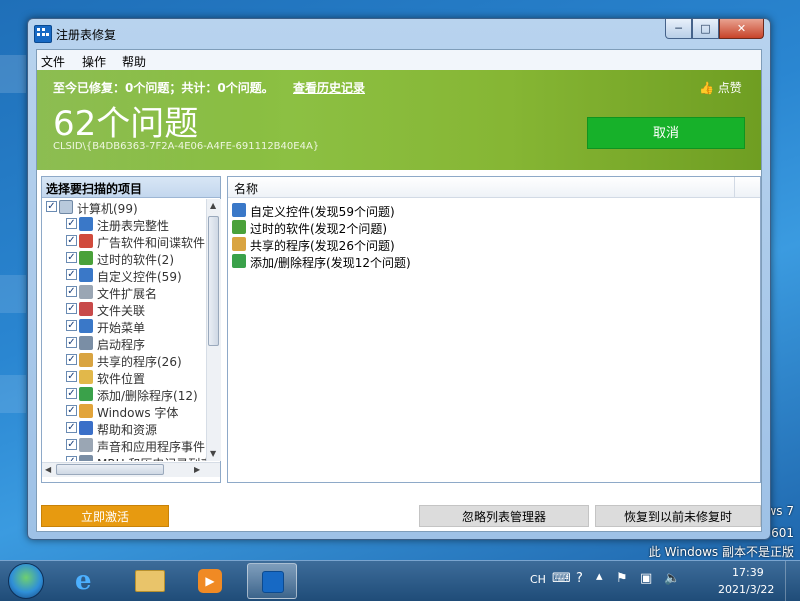  I want to click on help-tray-icon: ?, so click(579, 578).